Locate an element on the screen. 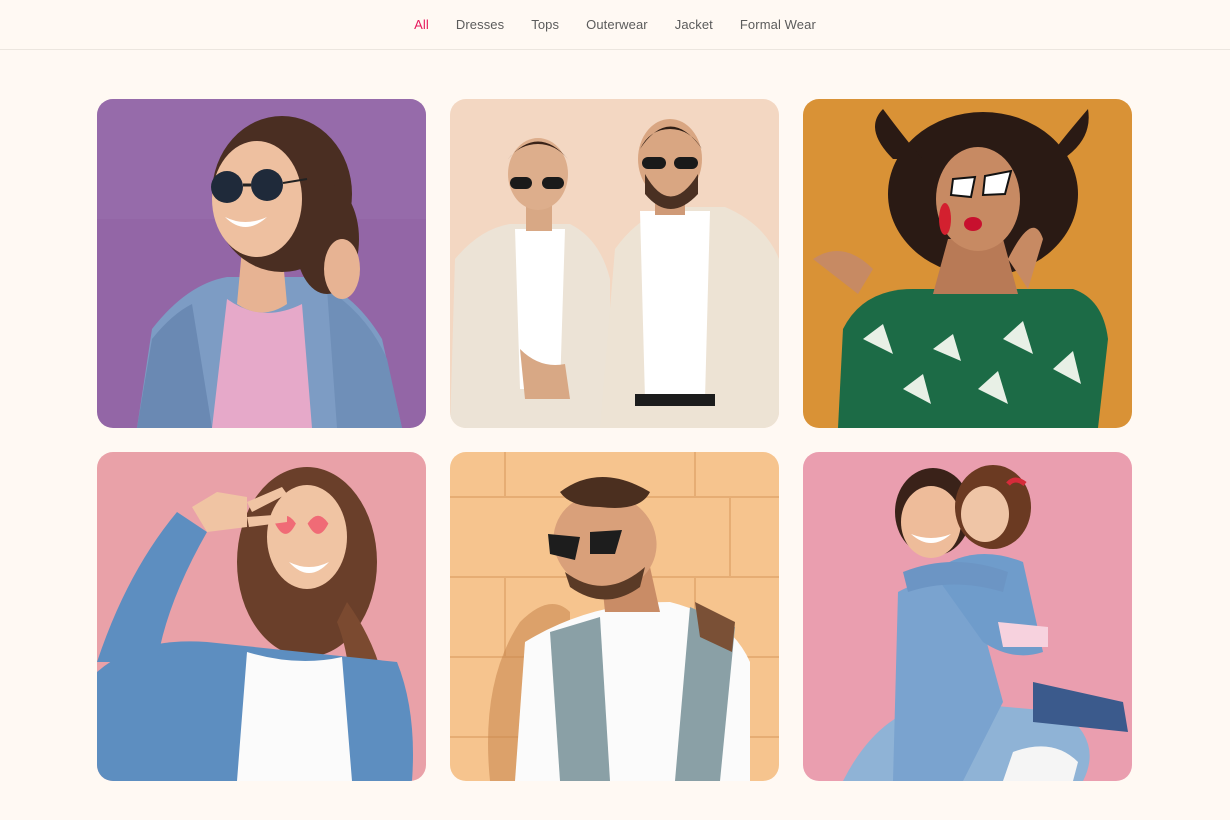  gallery-photo-mother-daughter-hug is located at coordinates (967, 616).